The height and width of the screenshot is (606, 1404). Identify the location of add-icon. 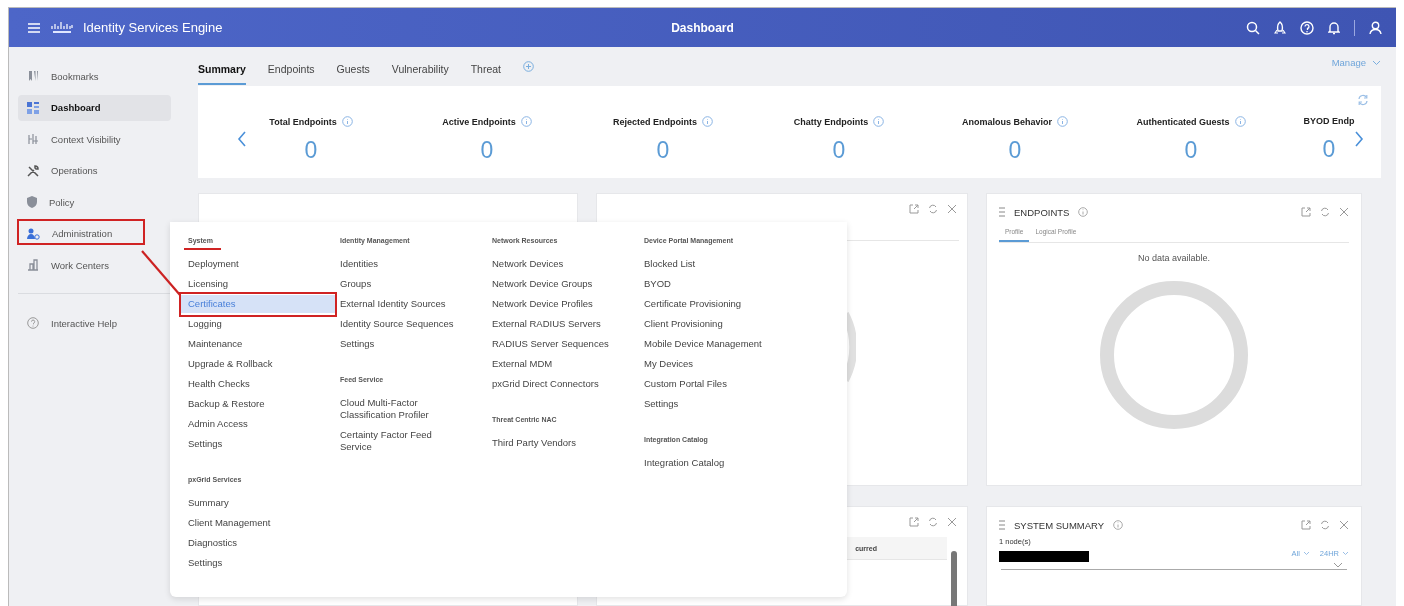
(528, 67).